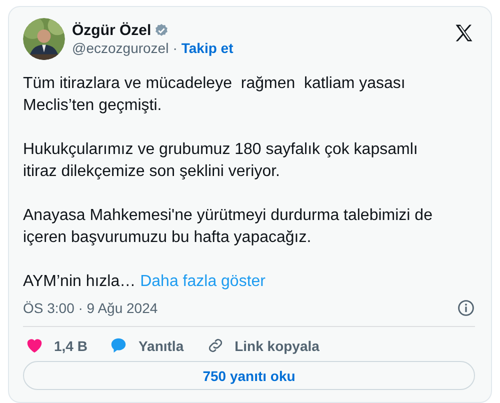 This screenshot has width=500, height=403. What do you see at coordinates (464, 33) in the screenshot?
I see `x-logo-icon` at bounding box center [464, 33].